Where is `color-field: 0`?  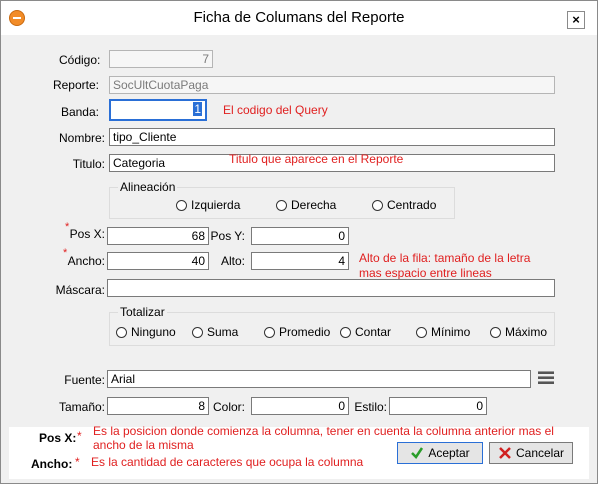
color-field: 0 is located at coordinates (300, 406).